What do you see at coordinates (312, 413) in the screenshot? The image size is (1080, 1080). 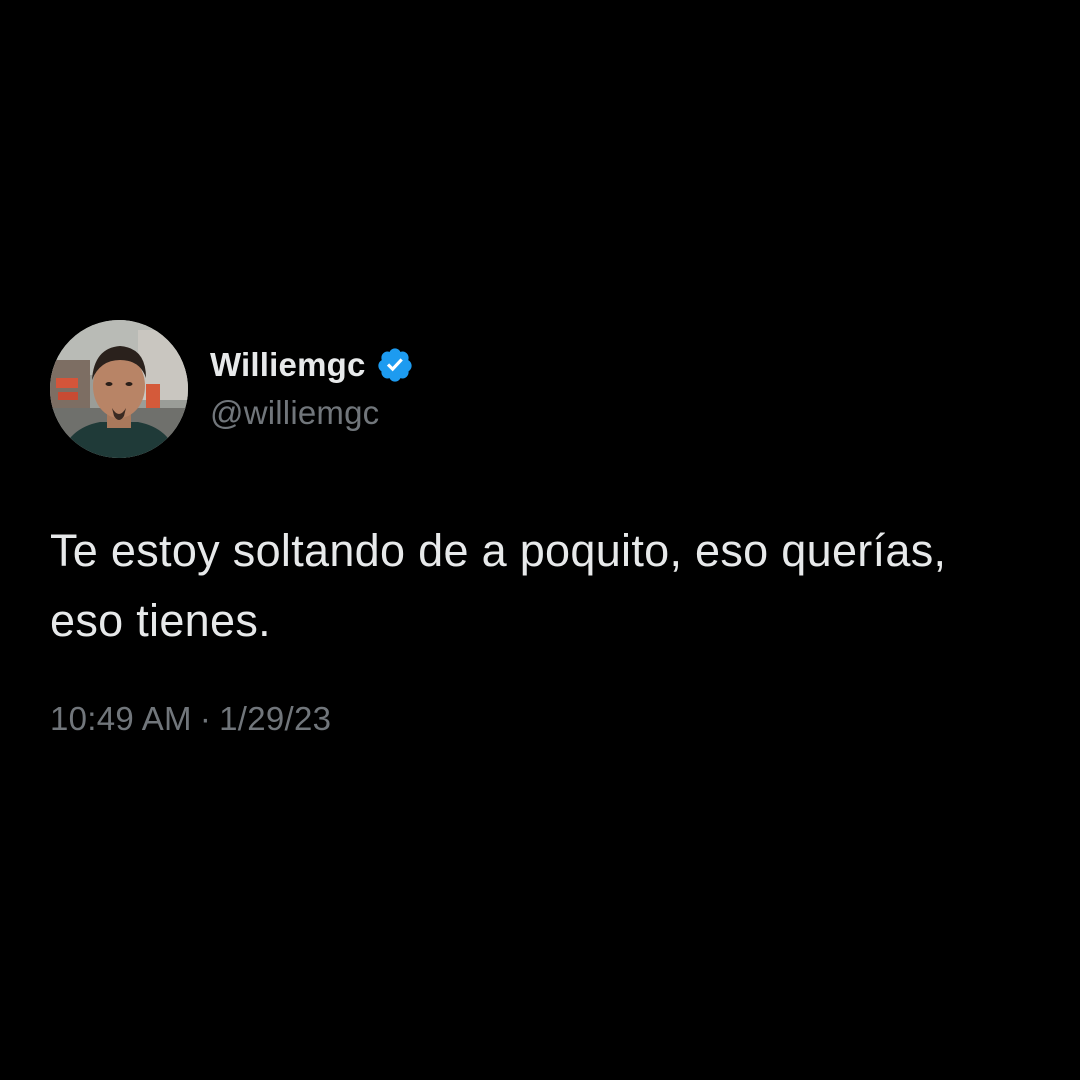 I see `author-handle: @williemgc` at bounding box center [312, 413].